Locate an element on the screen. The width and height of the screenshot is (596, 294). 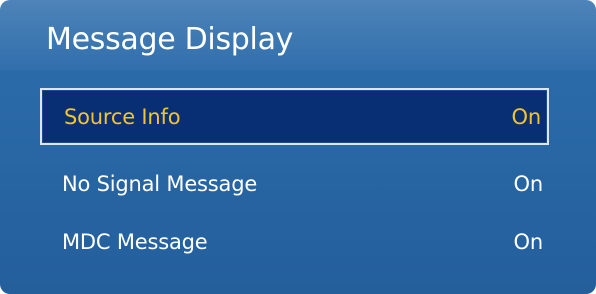
menu-item-label: No Signal Message is located at coordinates (160, 183).